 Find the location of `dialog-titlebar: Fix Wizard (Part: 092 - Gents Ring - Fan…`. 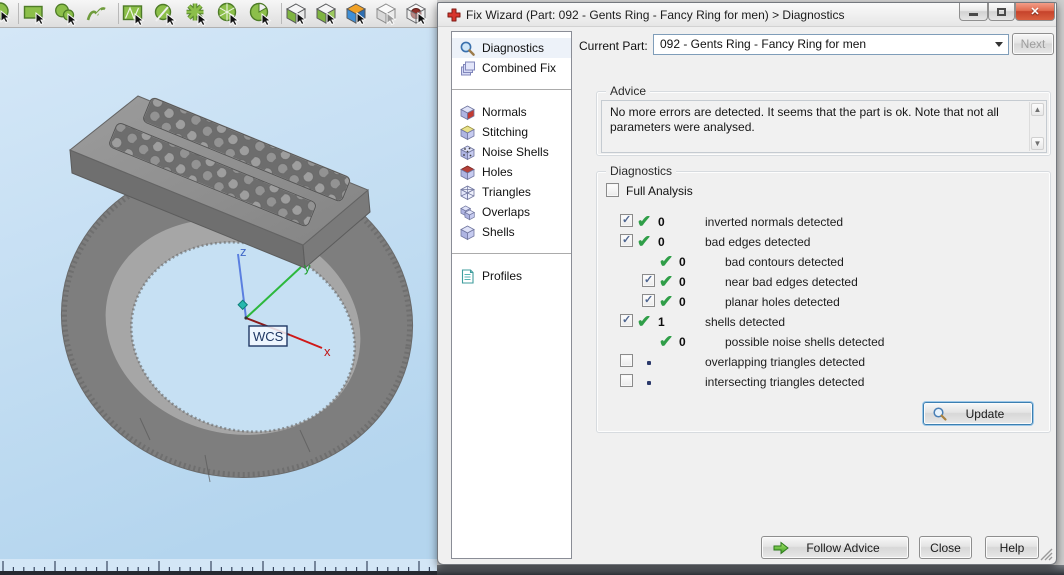

dialog-titlebar: Fix Wizard (Part: 092 - Gents Ring - Fan… is located at coordinates (747, 15).